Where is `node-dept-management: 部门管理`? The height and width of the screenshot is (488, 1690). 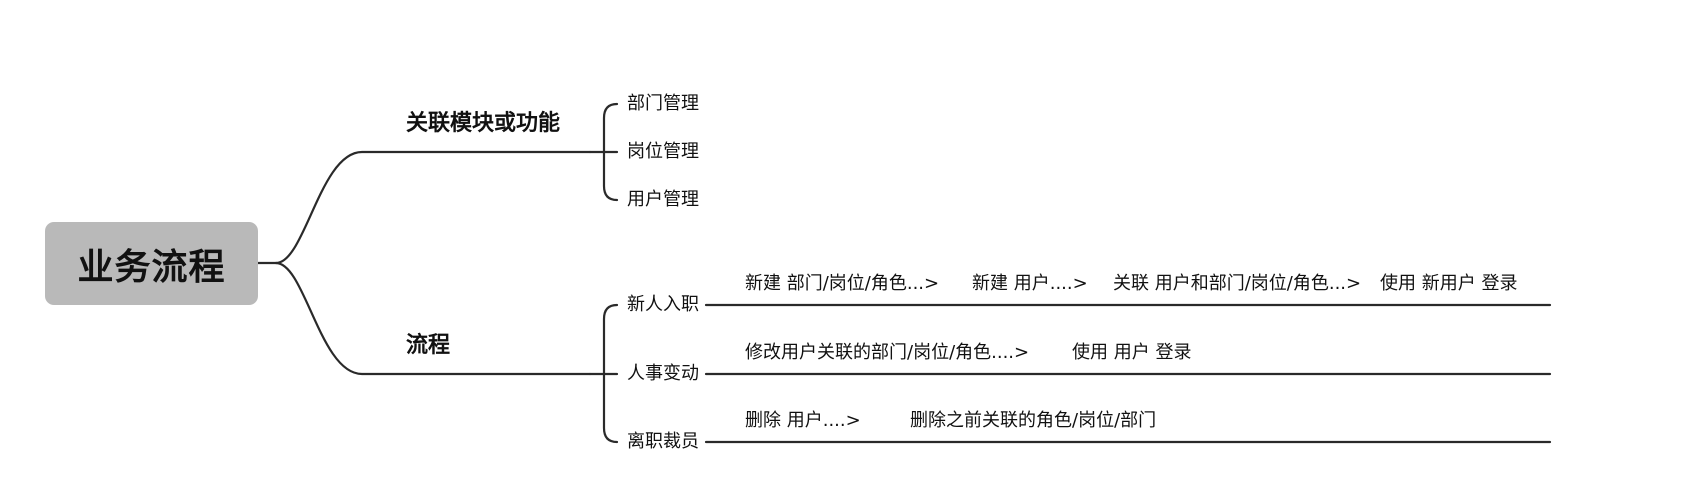 node-dept-management: 部门管理 is located at coordinates (663, 104).